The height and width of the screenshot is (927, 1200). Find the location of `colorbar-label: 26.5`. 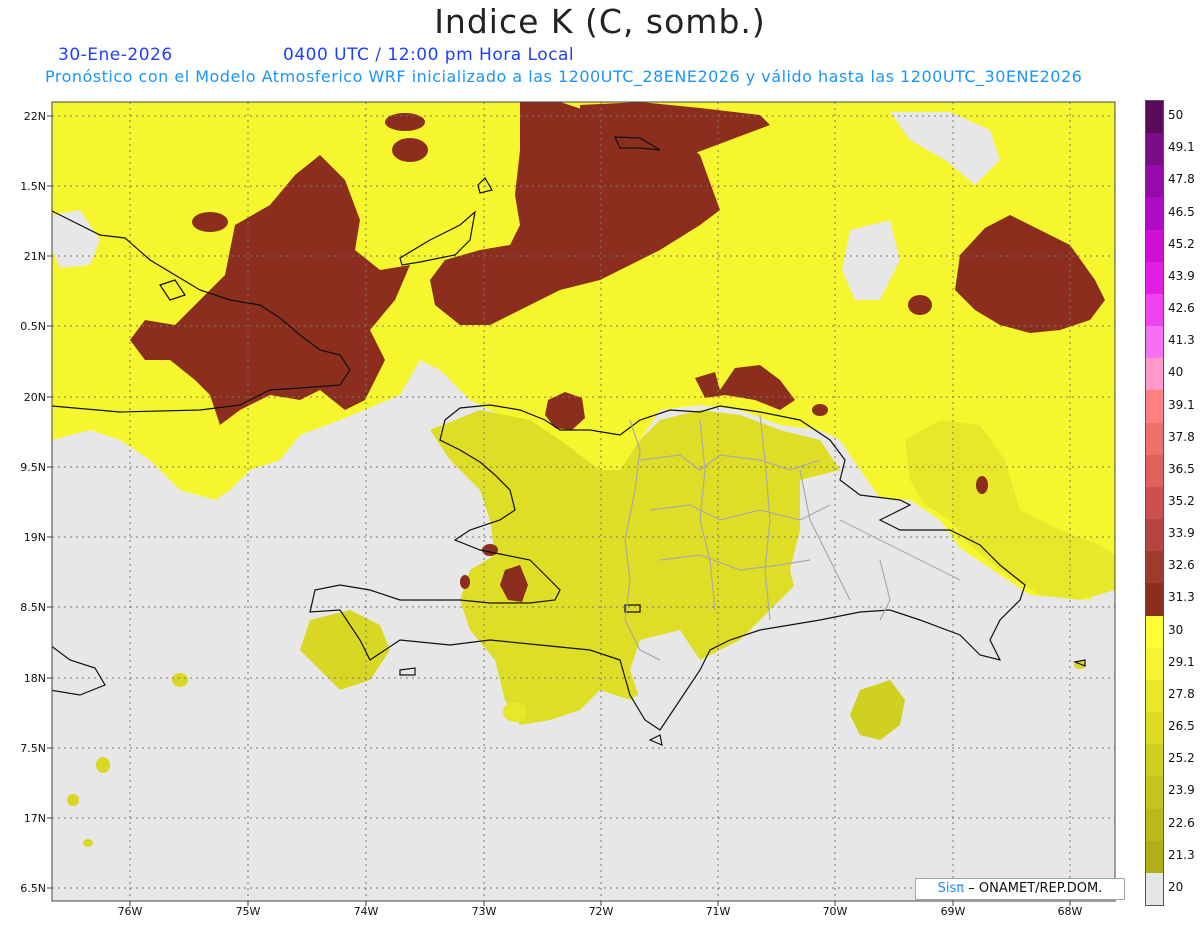

colorbar-label: 26.5 is located at coordinates (1181, 726).